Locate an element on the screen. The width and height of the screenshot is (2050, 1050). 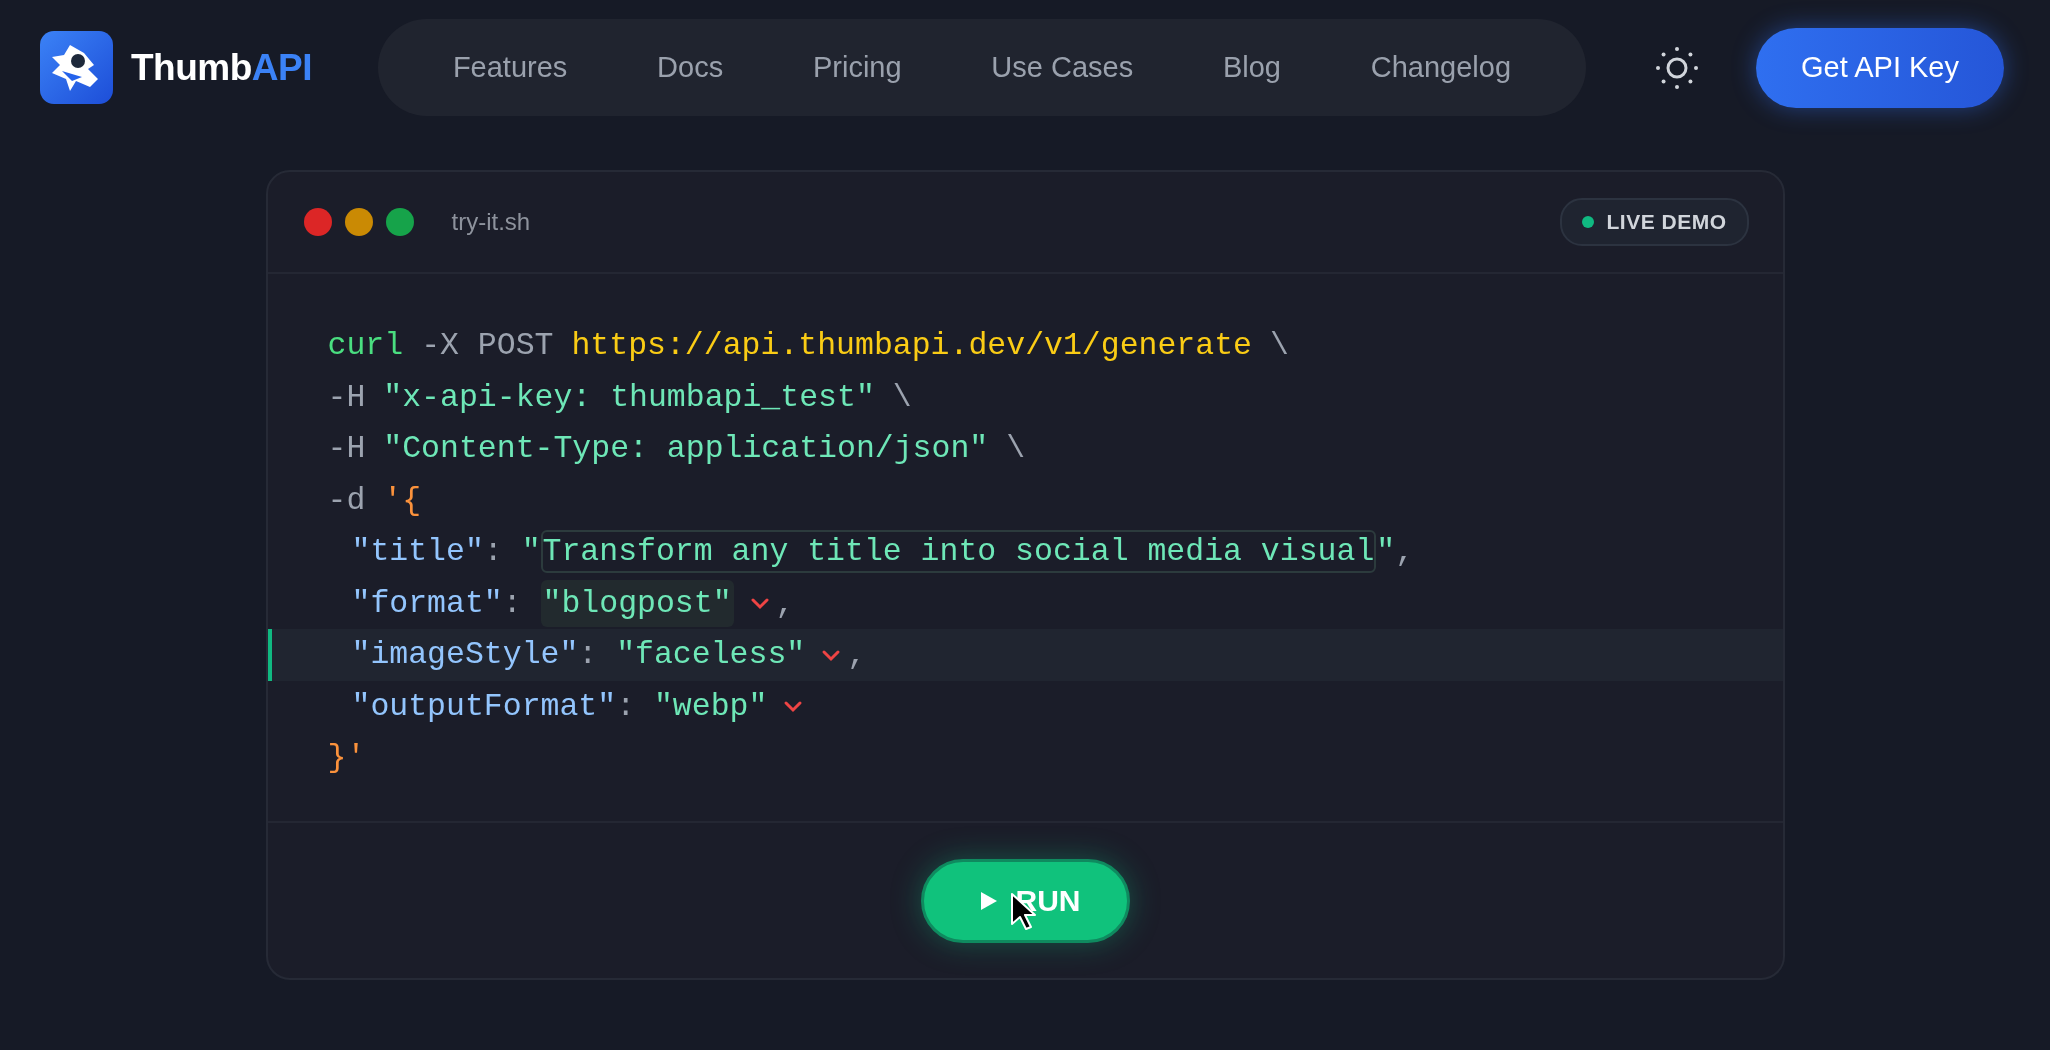
nav-link: Docs is located at coordinates (690, 67).